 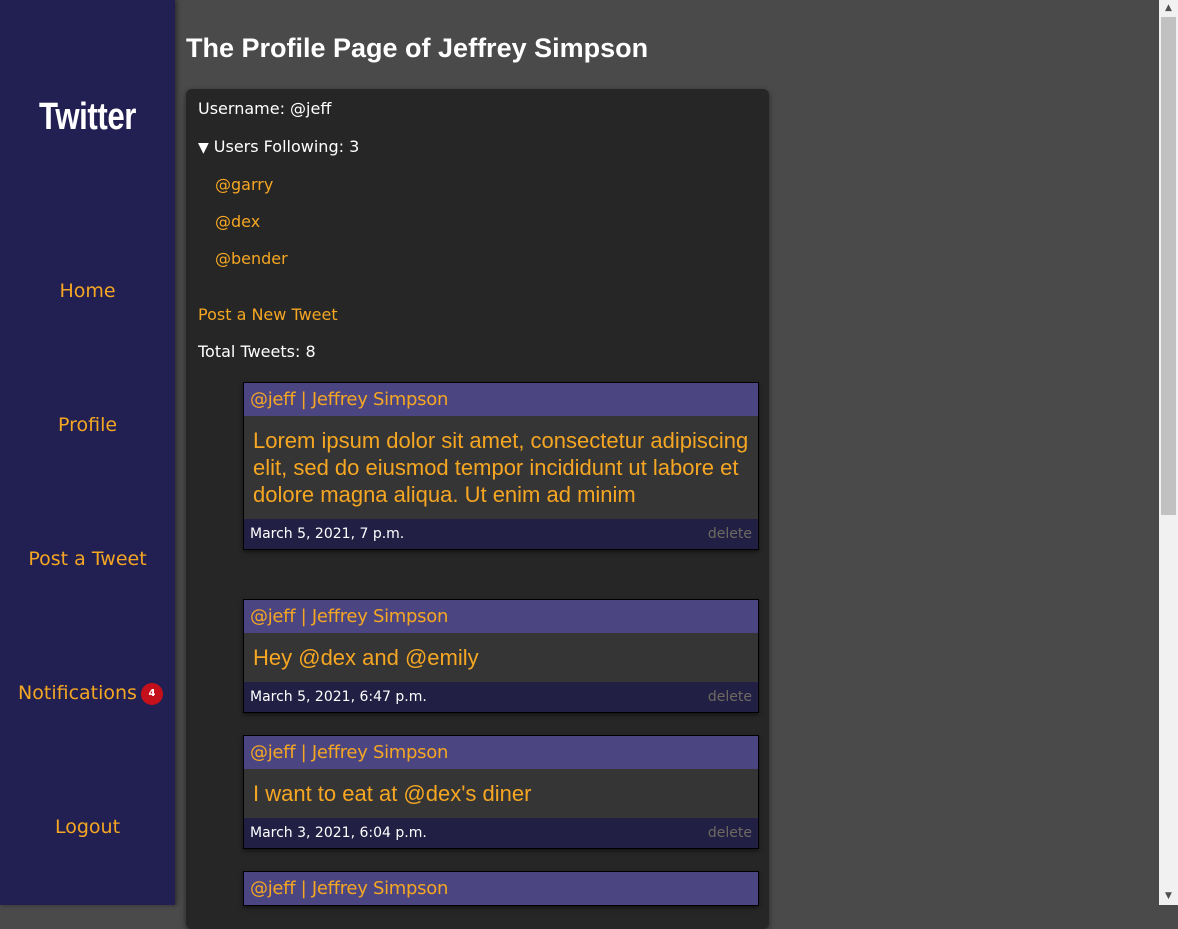 I want to click on tweet-footer: March 5, 2021, 6:47 p.m. delete, so click(x=501, y=697).